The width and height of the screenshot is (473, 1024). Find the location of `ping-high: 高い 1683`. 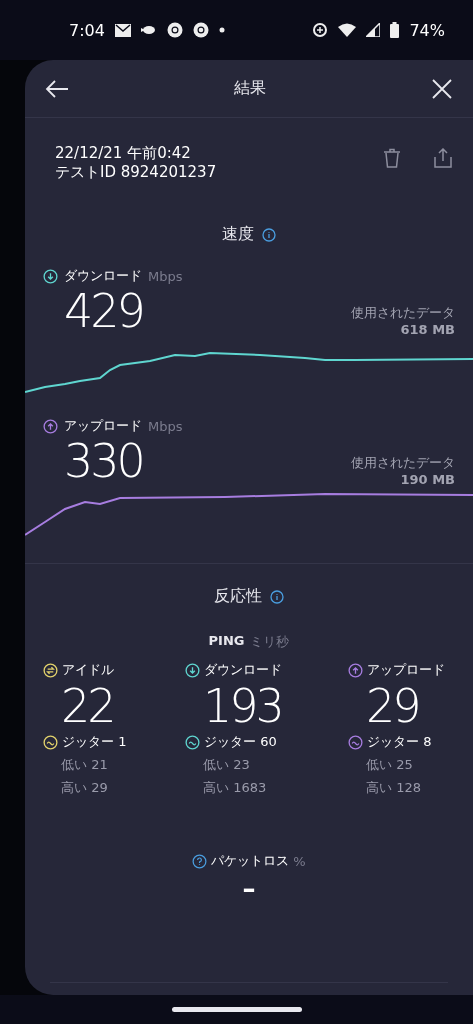

ping-high: 高い 1683 is located at coordinates (235, 788).